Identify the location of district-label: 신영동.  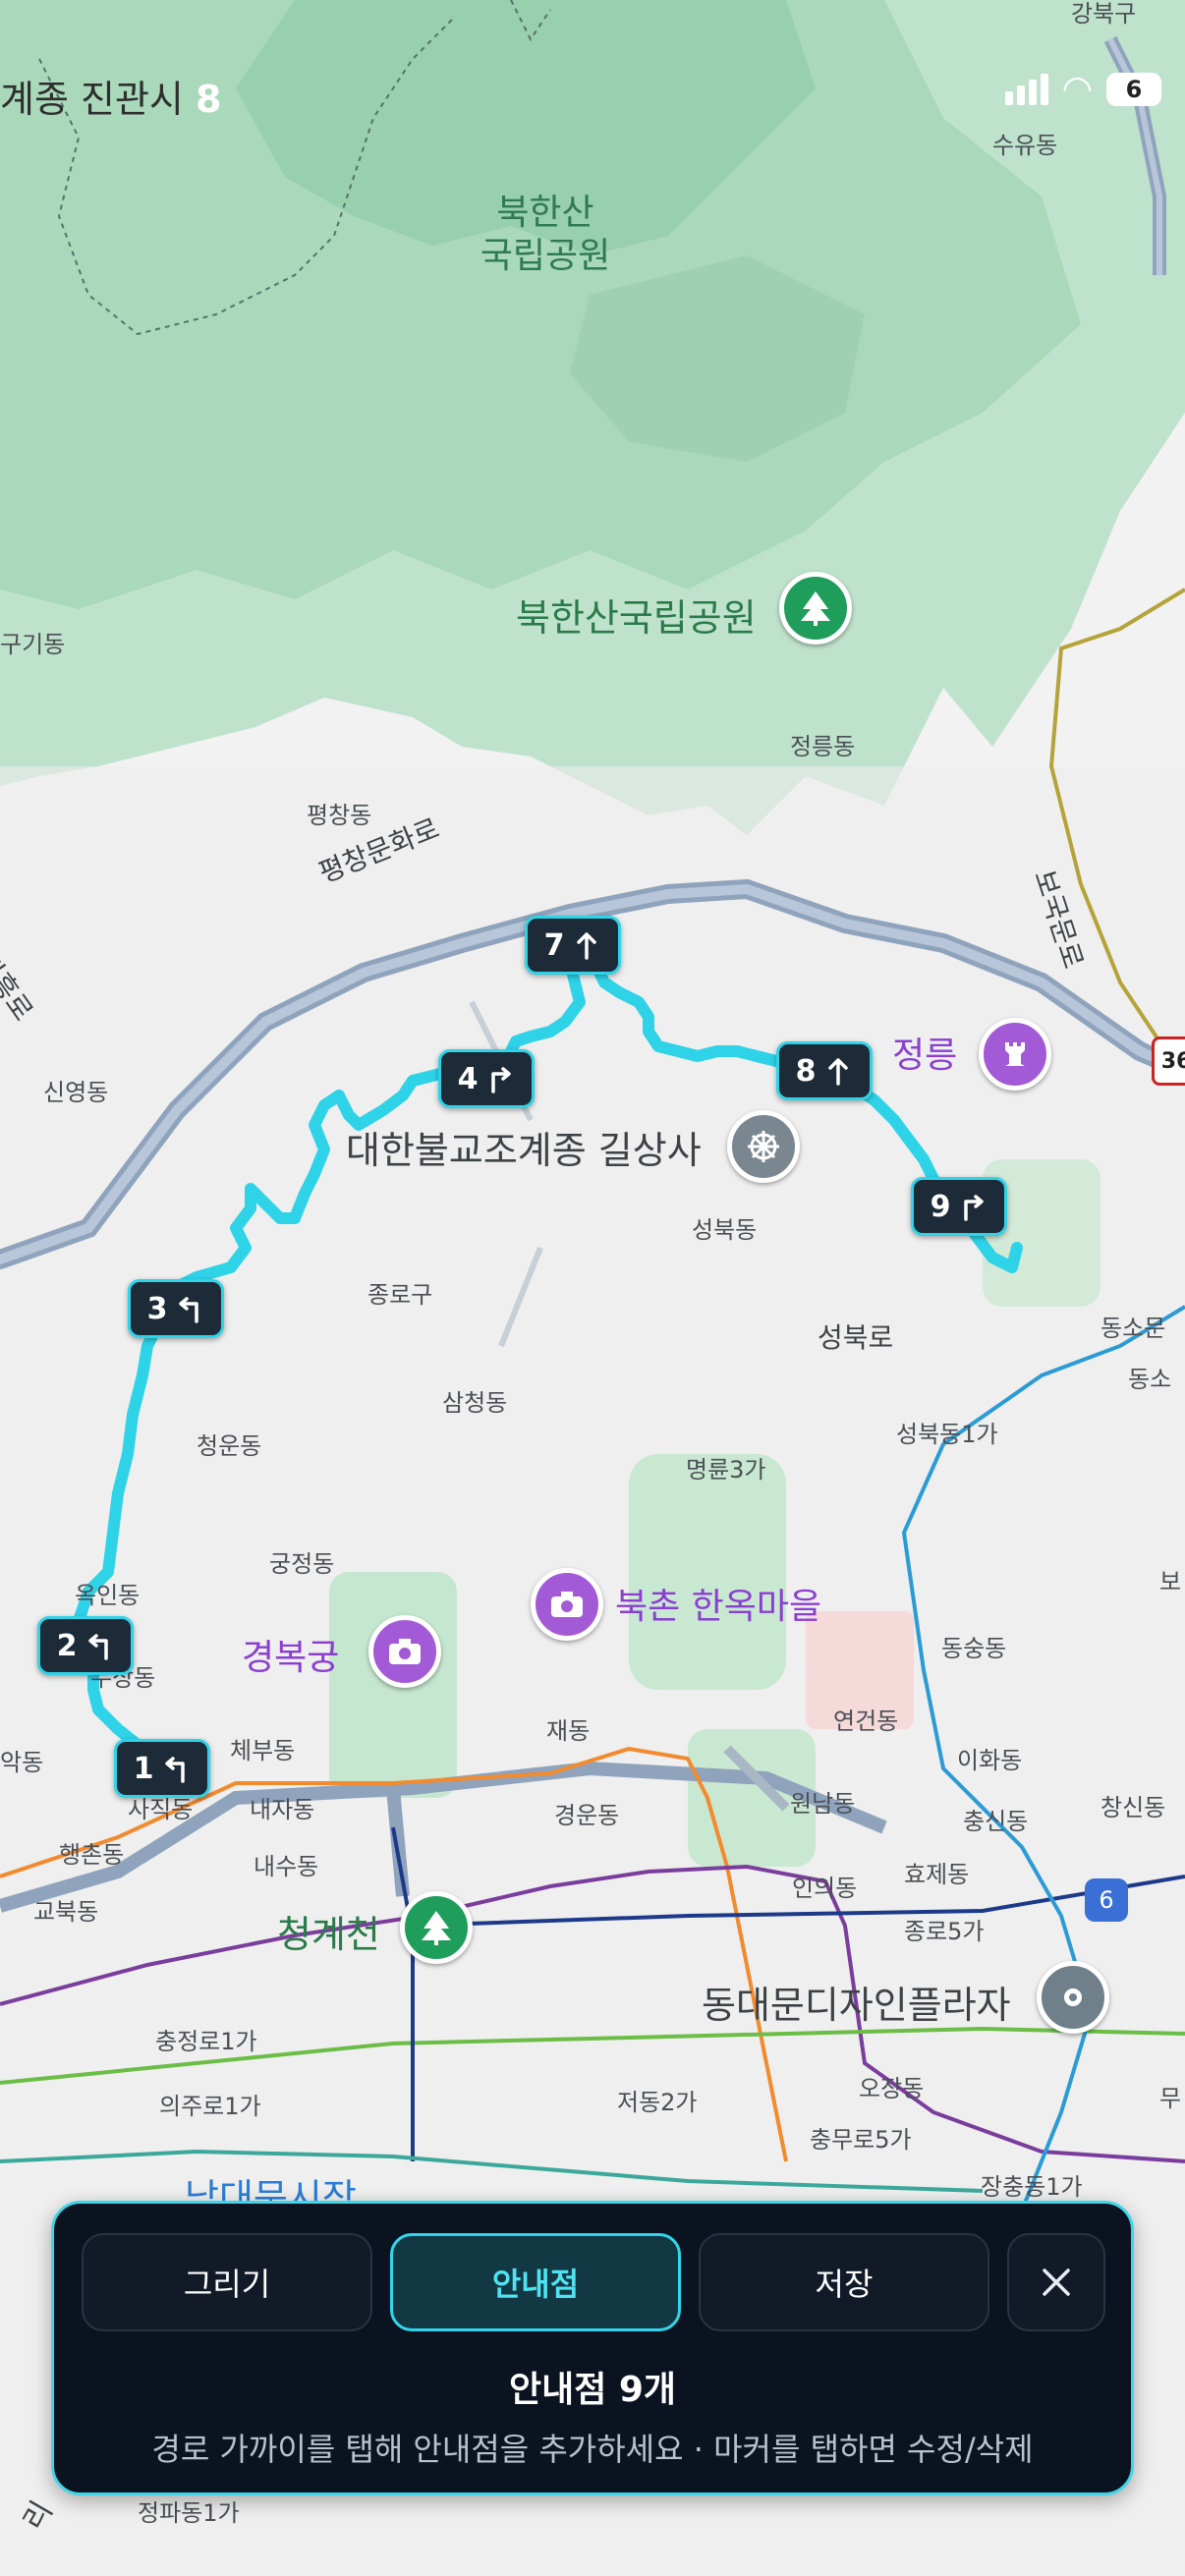
(76, 1092).